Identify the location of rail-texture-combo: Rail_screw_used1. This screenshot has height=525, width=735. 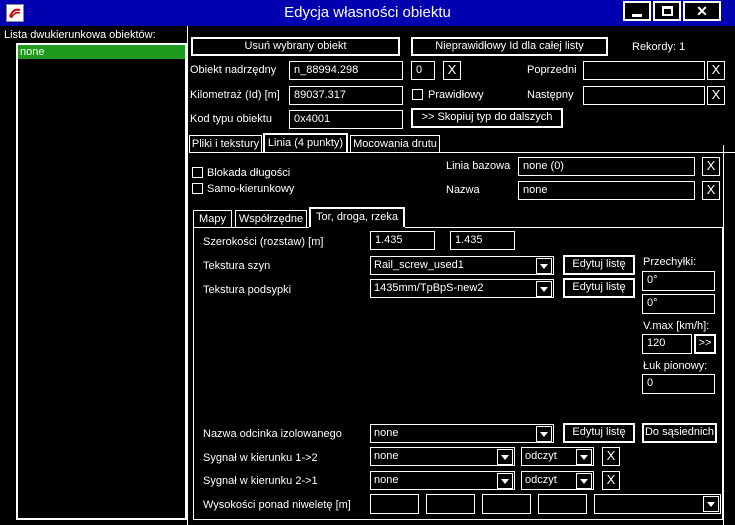
(462, 265).